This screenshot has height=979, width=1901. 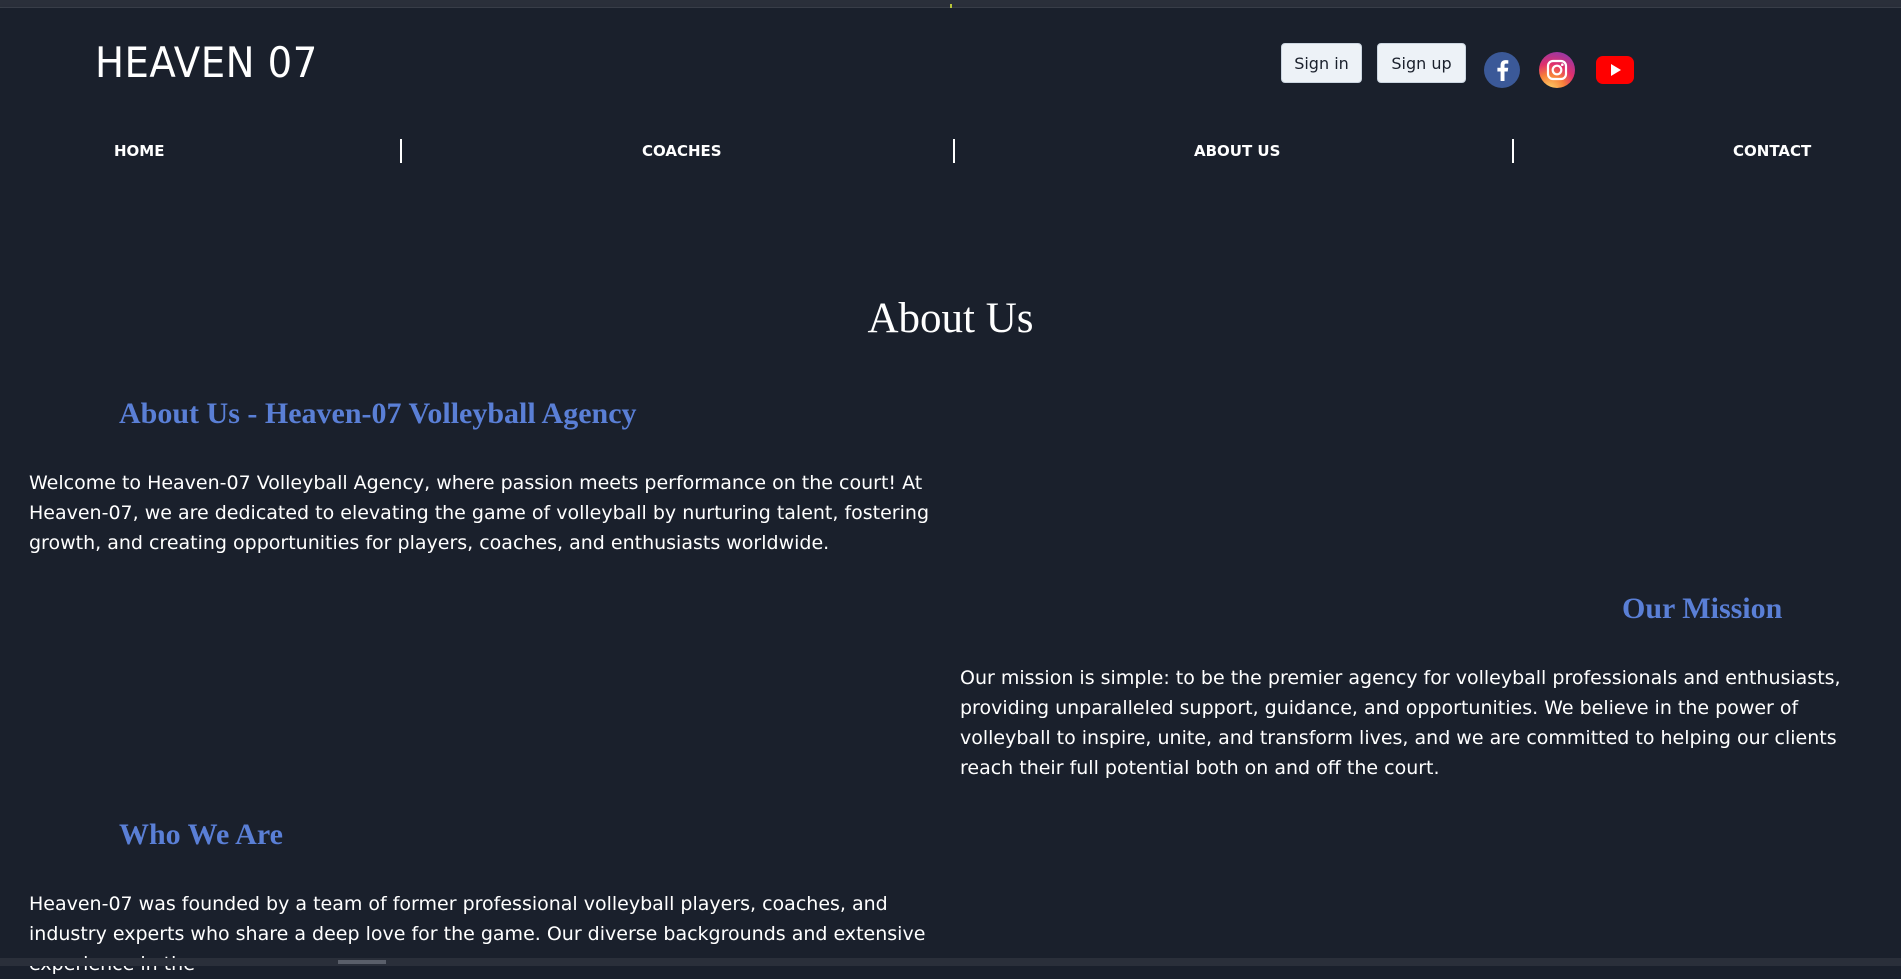 I want to click on main-navigation: HOME COACHES ABOUT US CONTACT, so click(x=950, y=151).